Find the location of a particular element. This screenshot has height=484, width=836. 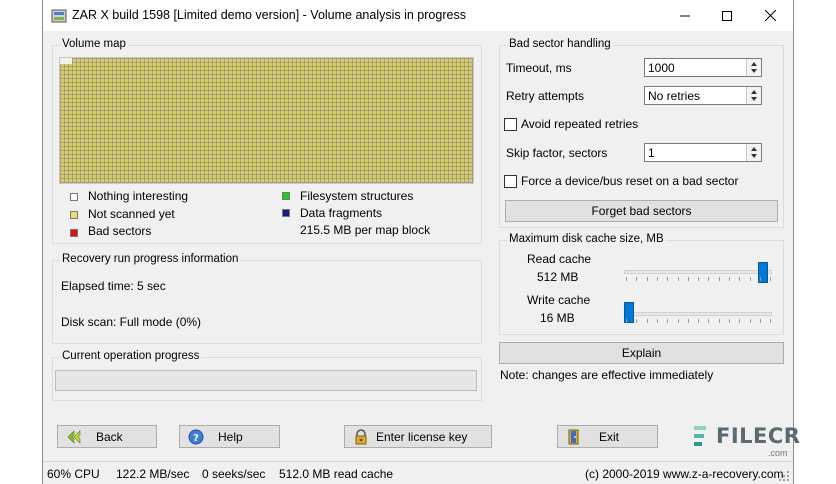

enter-license-button: Enter license key is located at coordinates (418, 436).